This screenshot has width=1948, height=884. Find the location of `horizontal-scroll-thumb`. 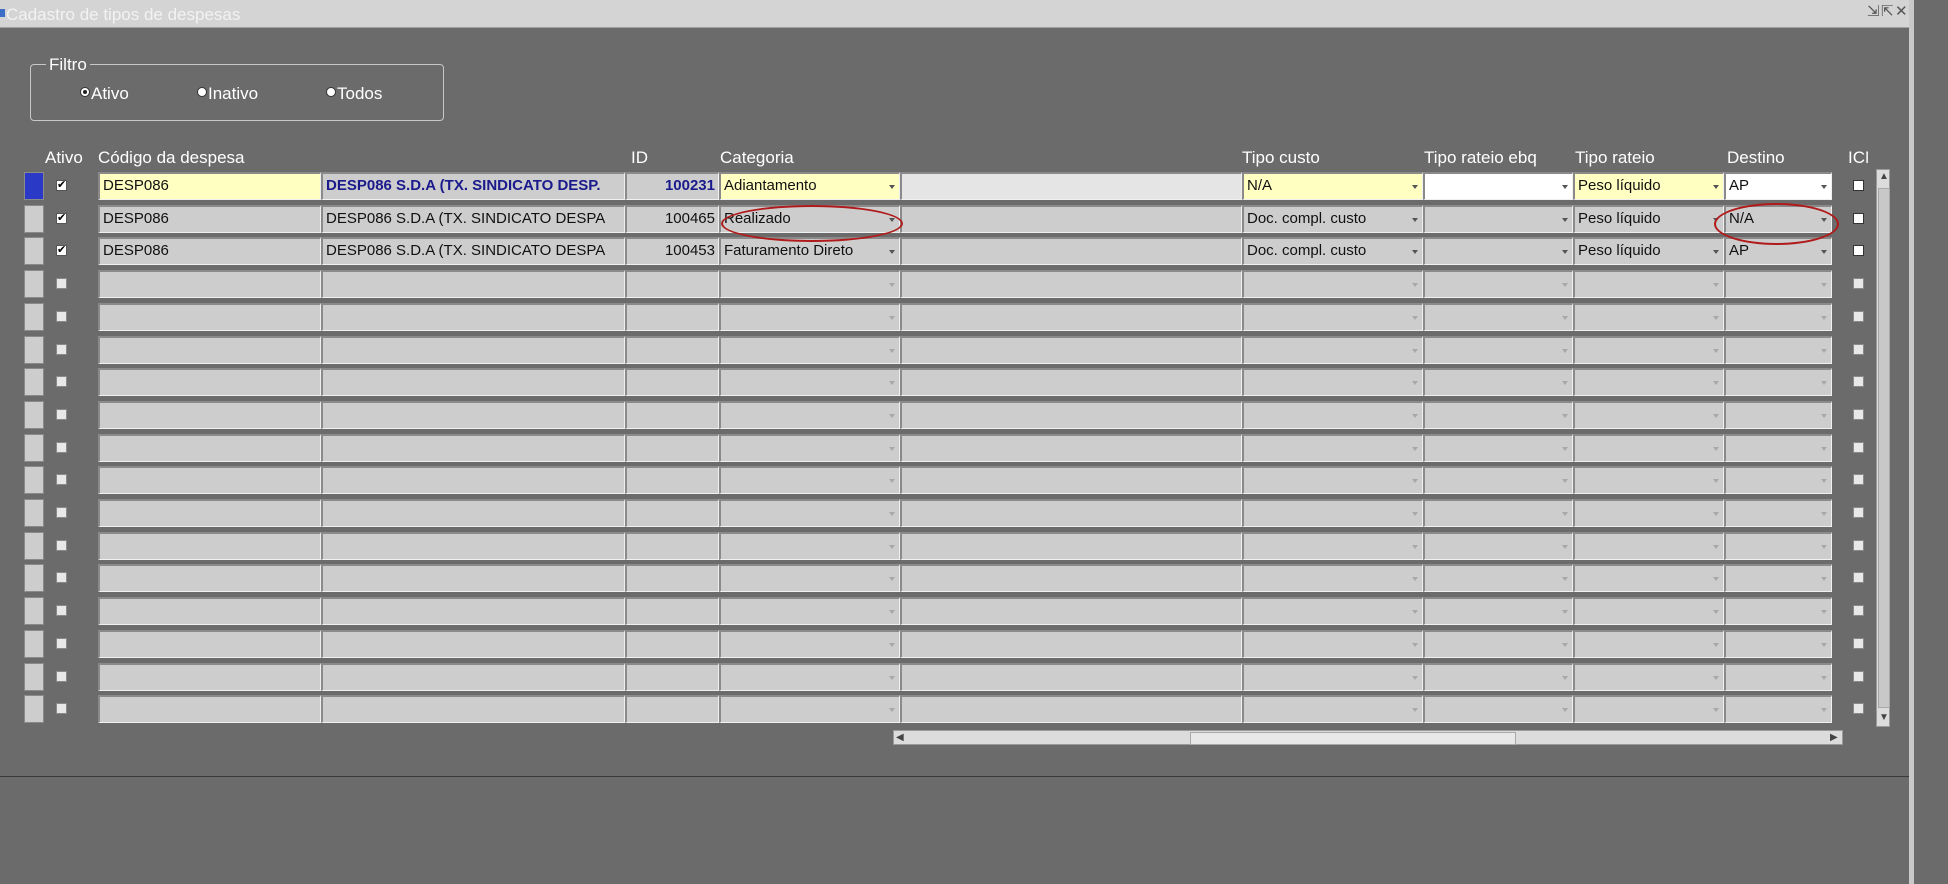

horizontal-scroll-thumb is located at coordinates (1353, 738).